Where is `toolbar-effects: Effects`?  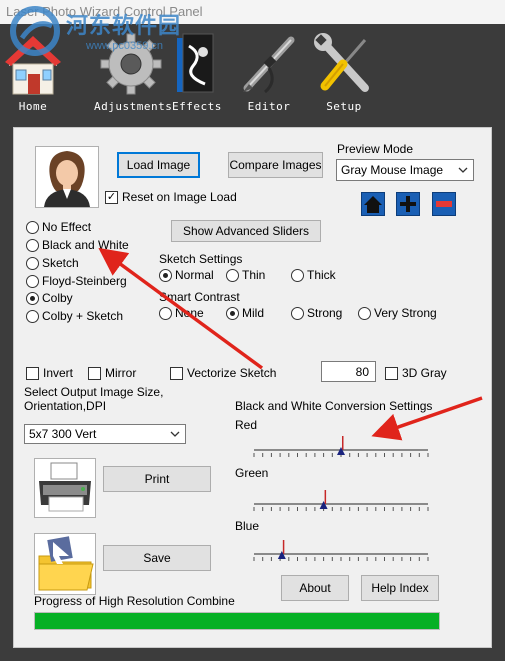 toolbar-effects: Effects is located at coordinates (197, 72).